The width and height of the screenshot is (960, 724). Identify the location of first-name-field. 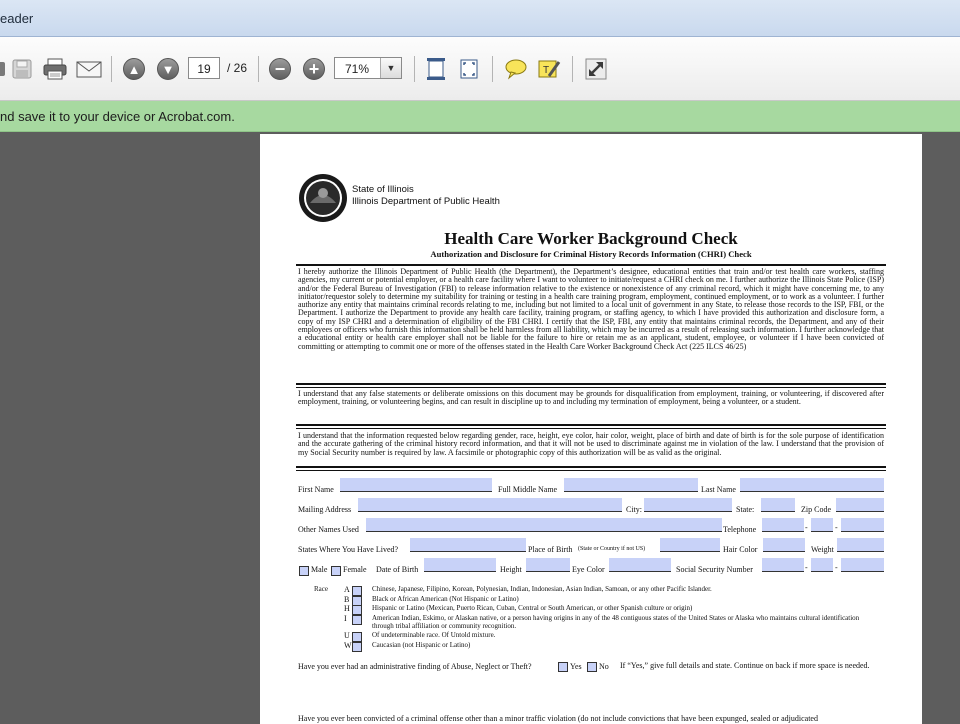
(416, 485).